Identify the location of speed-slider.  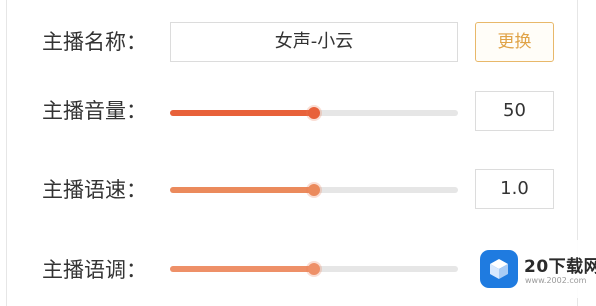
(314, 190).